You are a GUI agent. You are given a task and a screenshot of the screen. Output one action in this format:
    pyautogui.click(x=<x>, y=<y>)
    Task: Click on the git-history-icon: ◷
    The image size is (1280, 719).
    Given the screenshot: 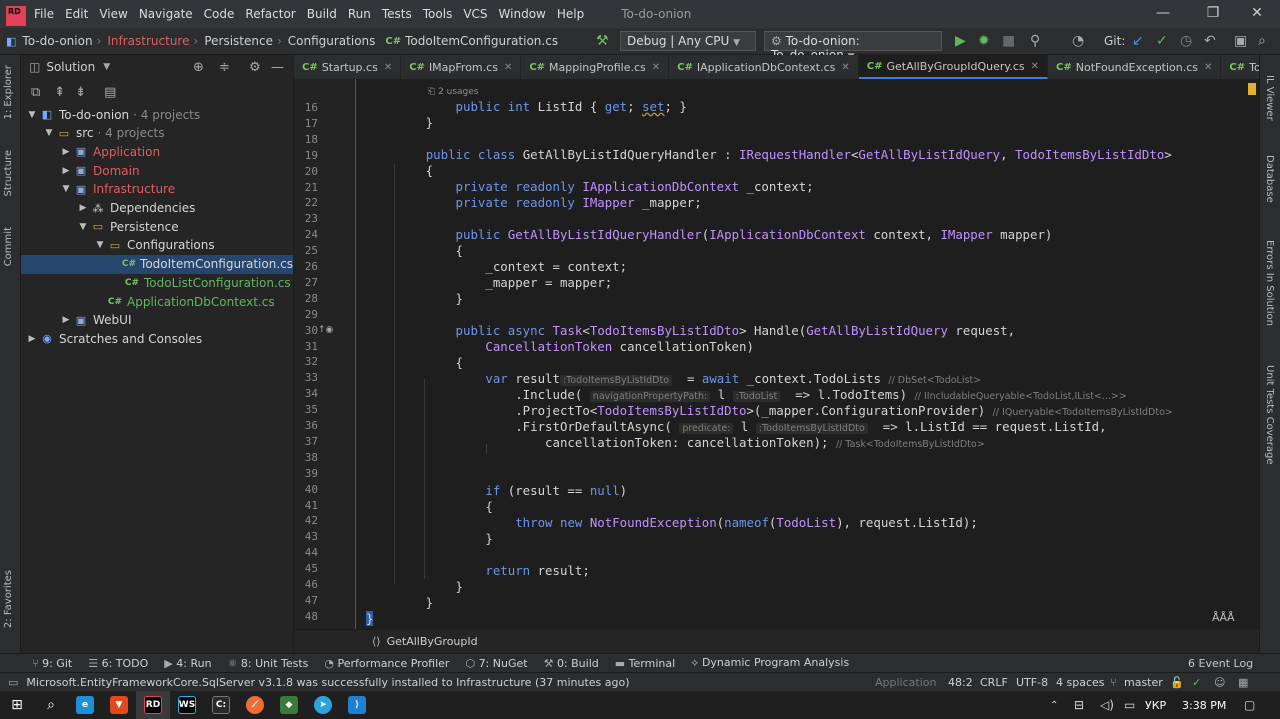 What is the action you would take?
    pyautogui.click(x=1186, y=41)
    